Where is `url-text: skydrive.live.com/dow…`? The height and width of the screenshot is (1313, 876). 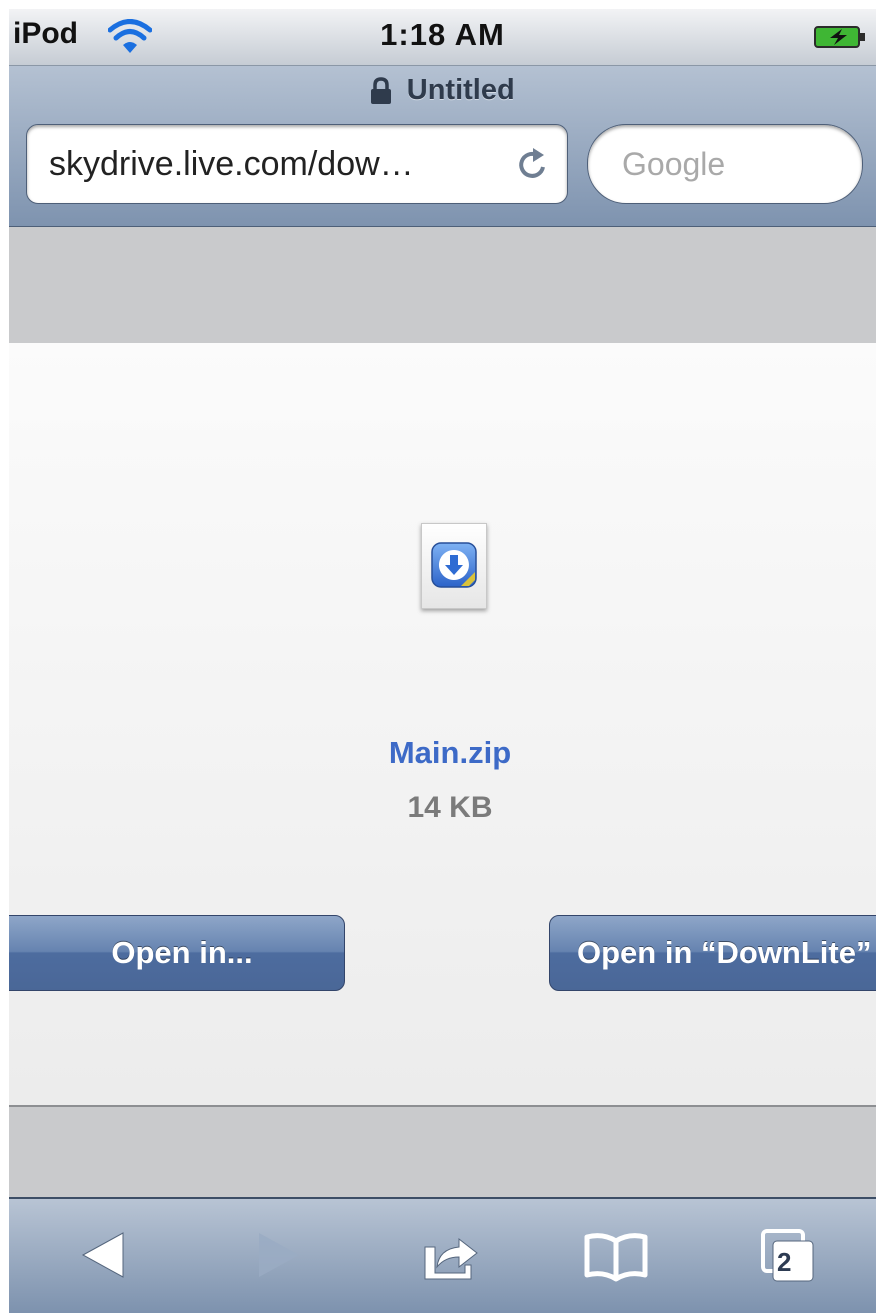
url-text: skydrive.live.com/dow… is located at coordinates (231, 164).